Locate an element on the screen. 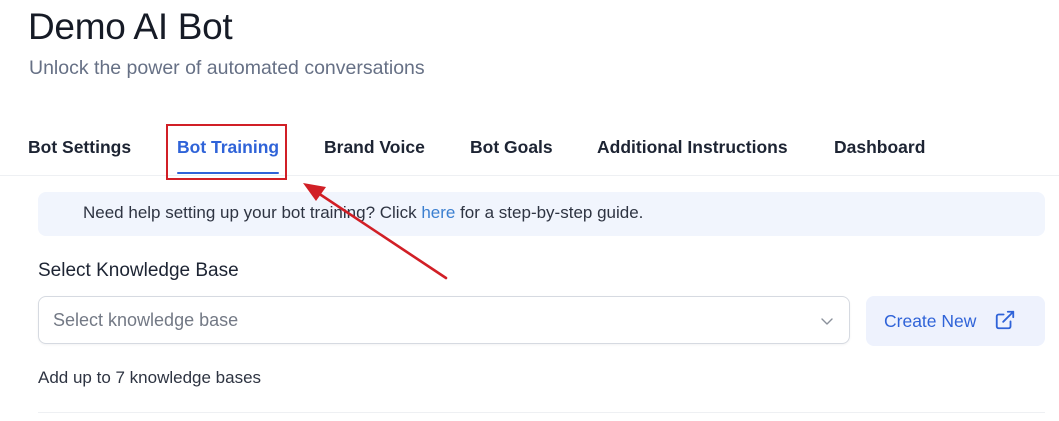 This screenshot has width=1059, height=421. help-link: here is located at coordinates (438, 212).